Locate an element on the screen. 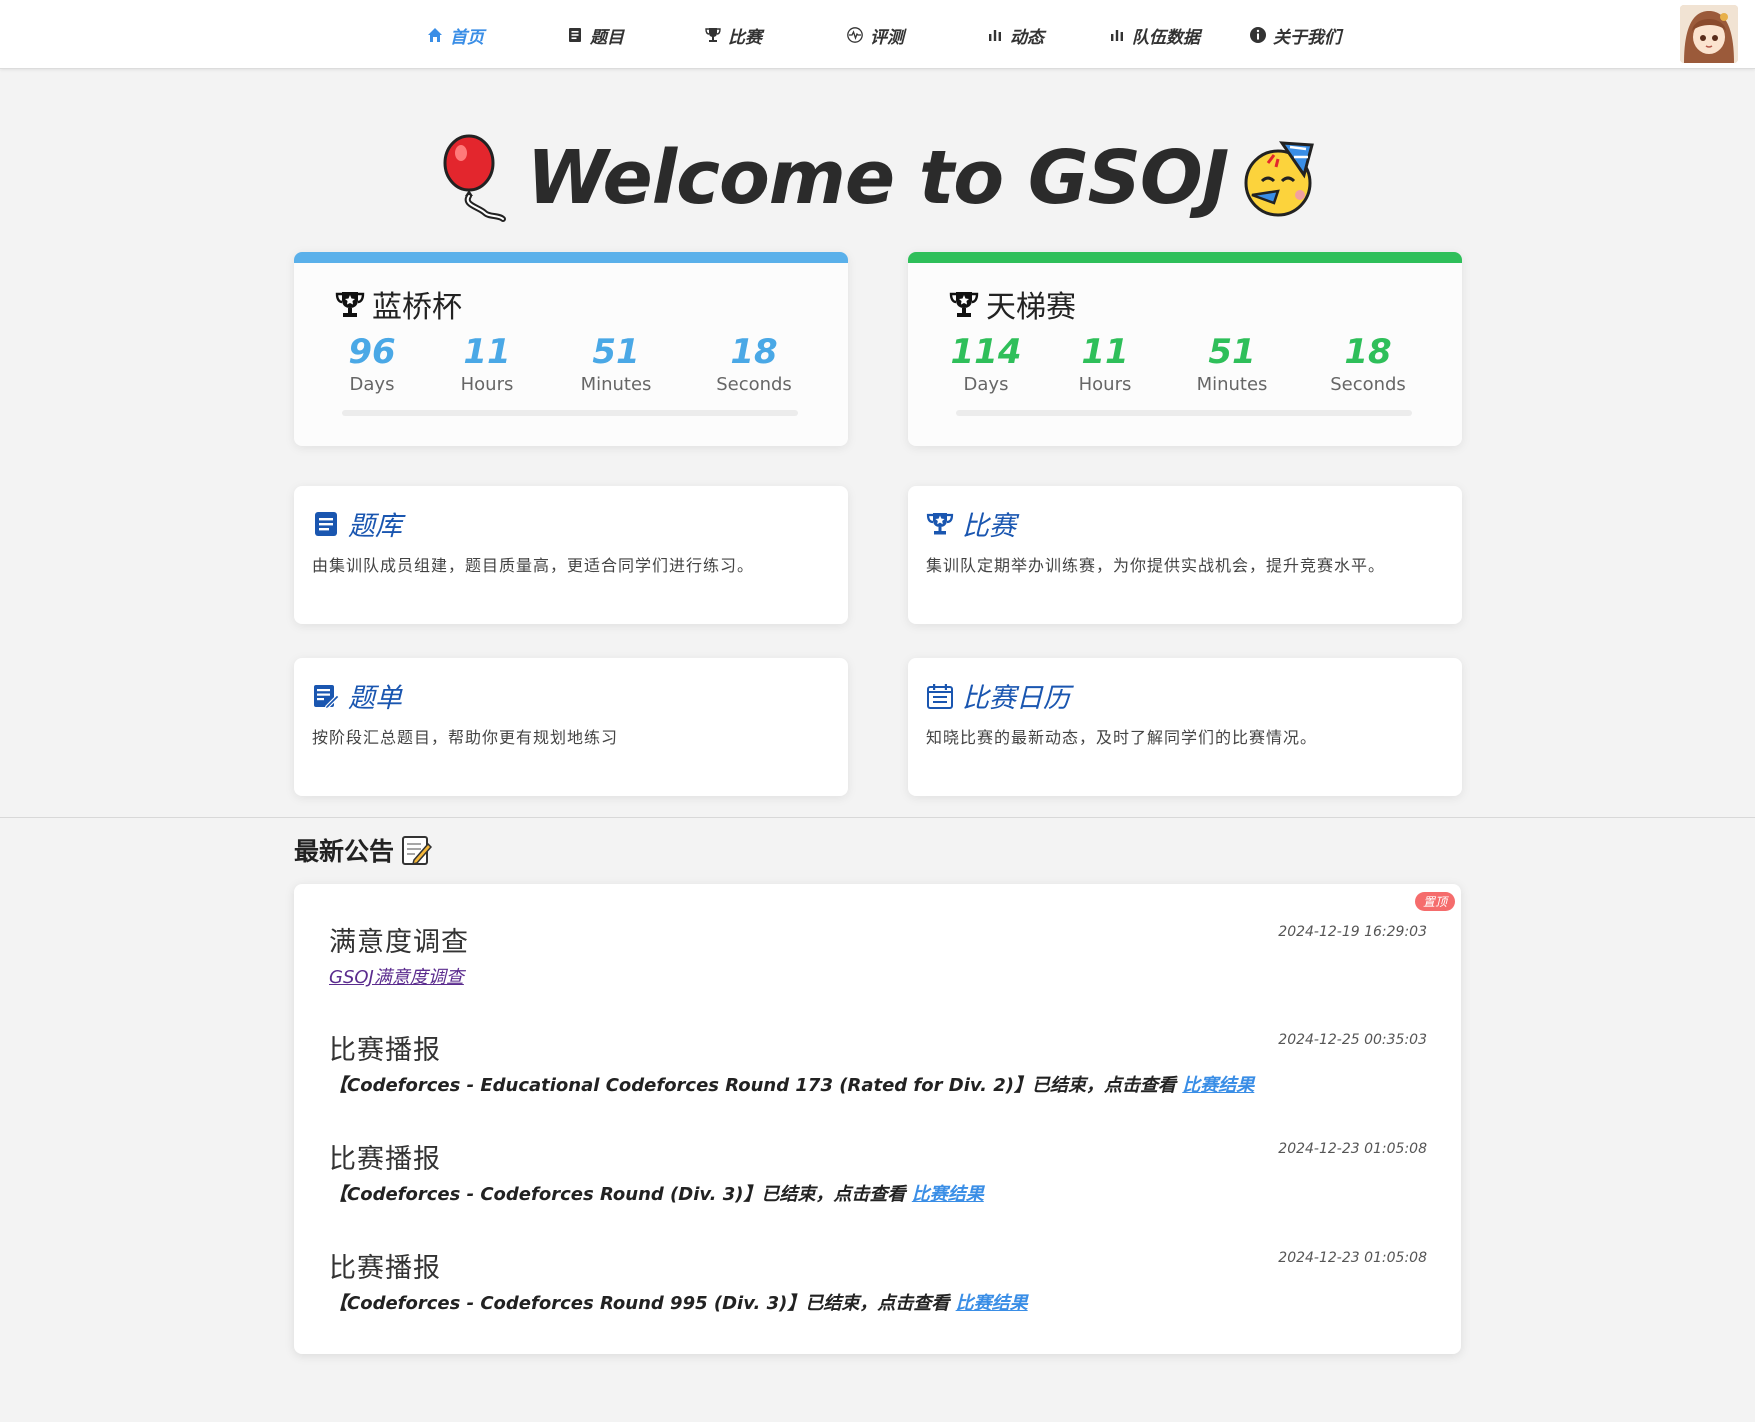  feature-card-contests: 比赛 集训队定期举办训练赛，为你提供实战机会，提升竞赛水平。 is located at coordinates (1185, 555).